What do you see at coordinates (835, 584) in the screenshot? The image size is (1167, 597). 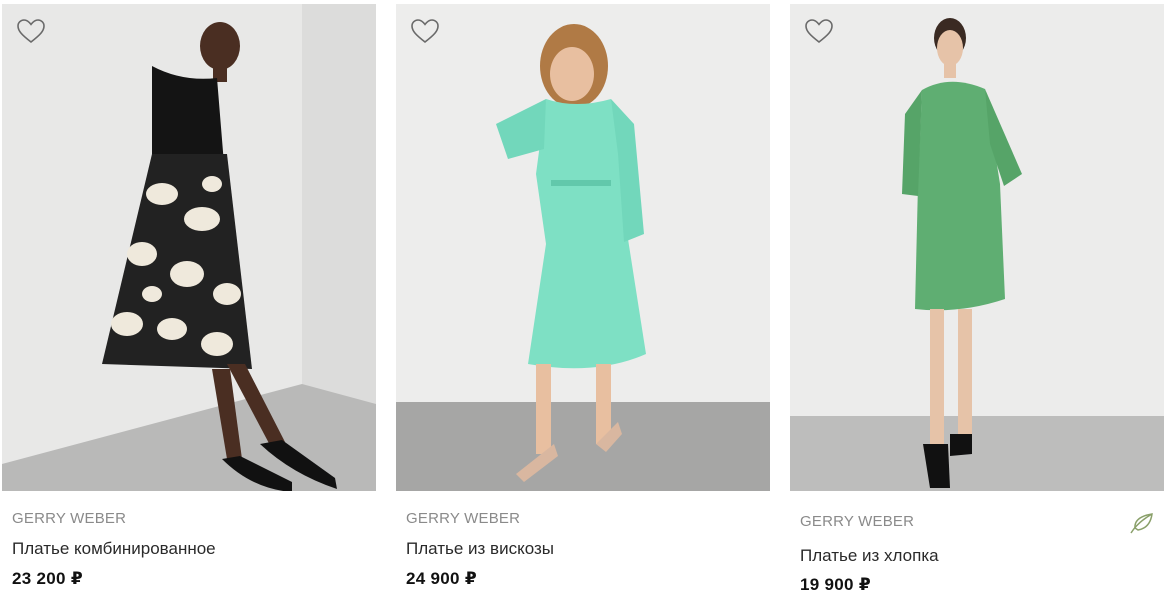 I see `product-price: 19 900 ₽` at bounding box center [835, 584].